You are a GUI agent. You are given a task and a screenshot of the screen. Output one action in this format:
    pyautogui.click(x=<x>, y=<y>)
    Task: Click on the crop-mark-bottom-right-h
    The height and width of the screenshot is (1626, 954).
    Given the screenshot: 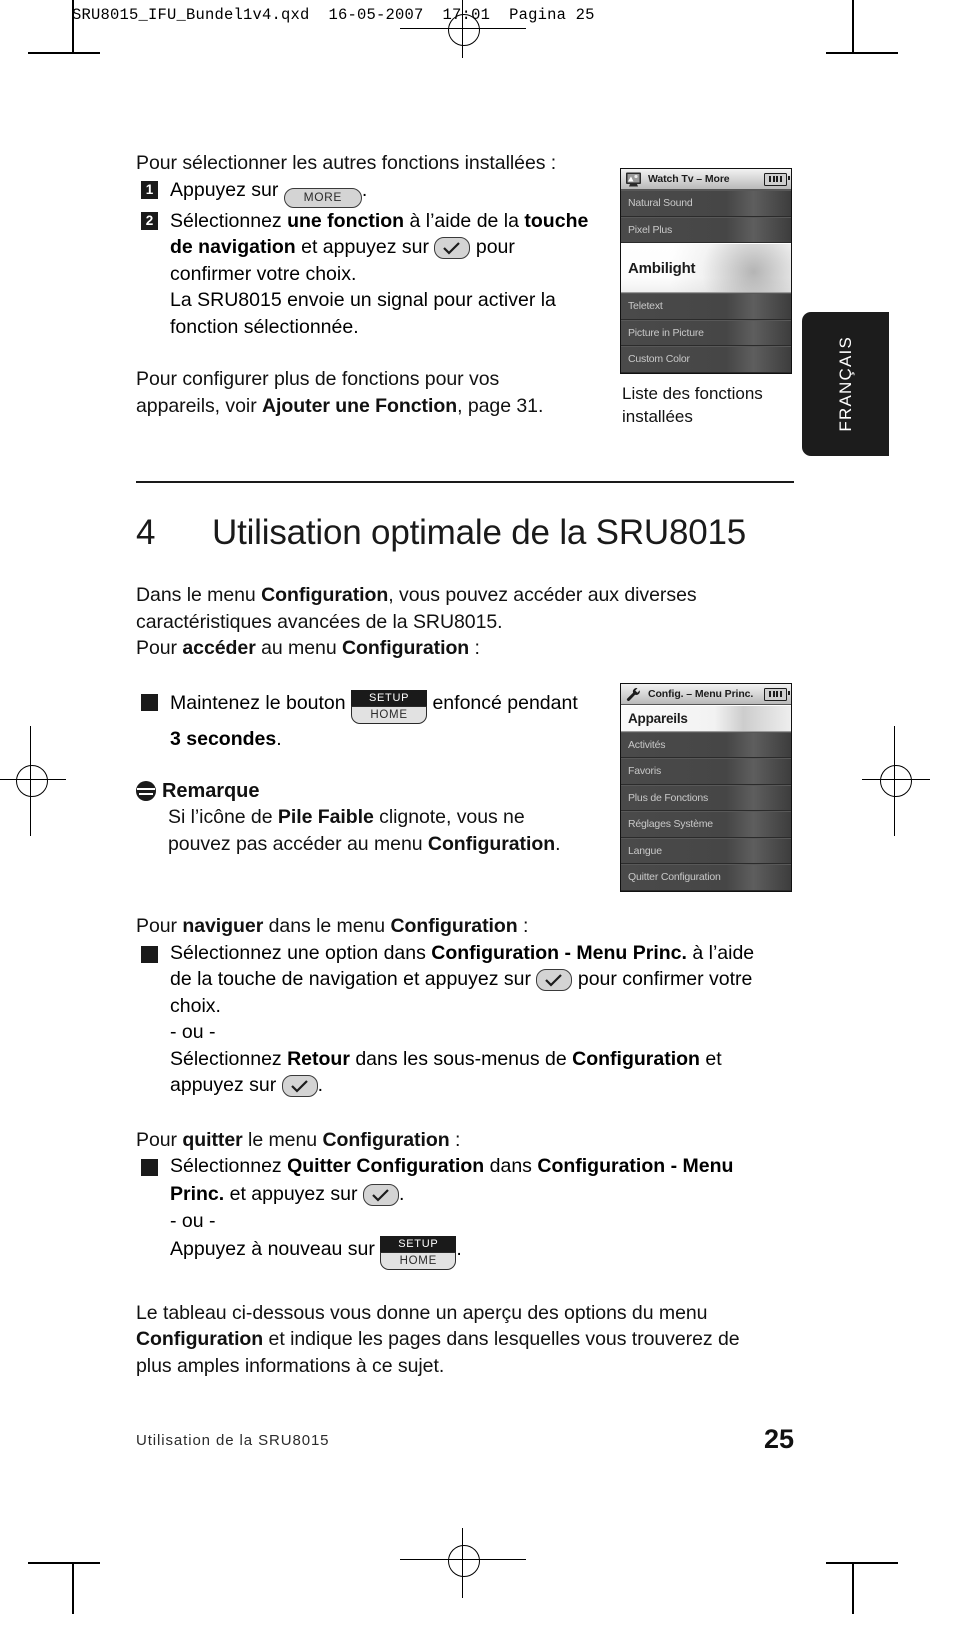 What is the action you would take?
    pyautogui.click(x=862, y=1563)
    